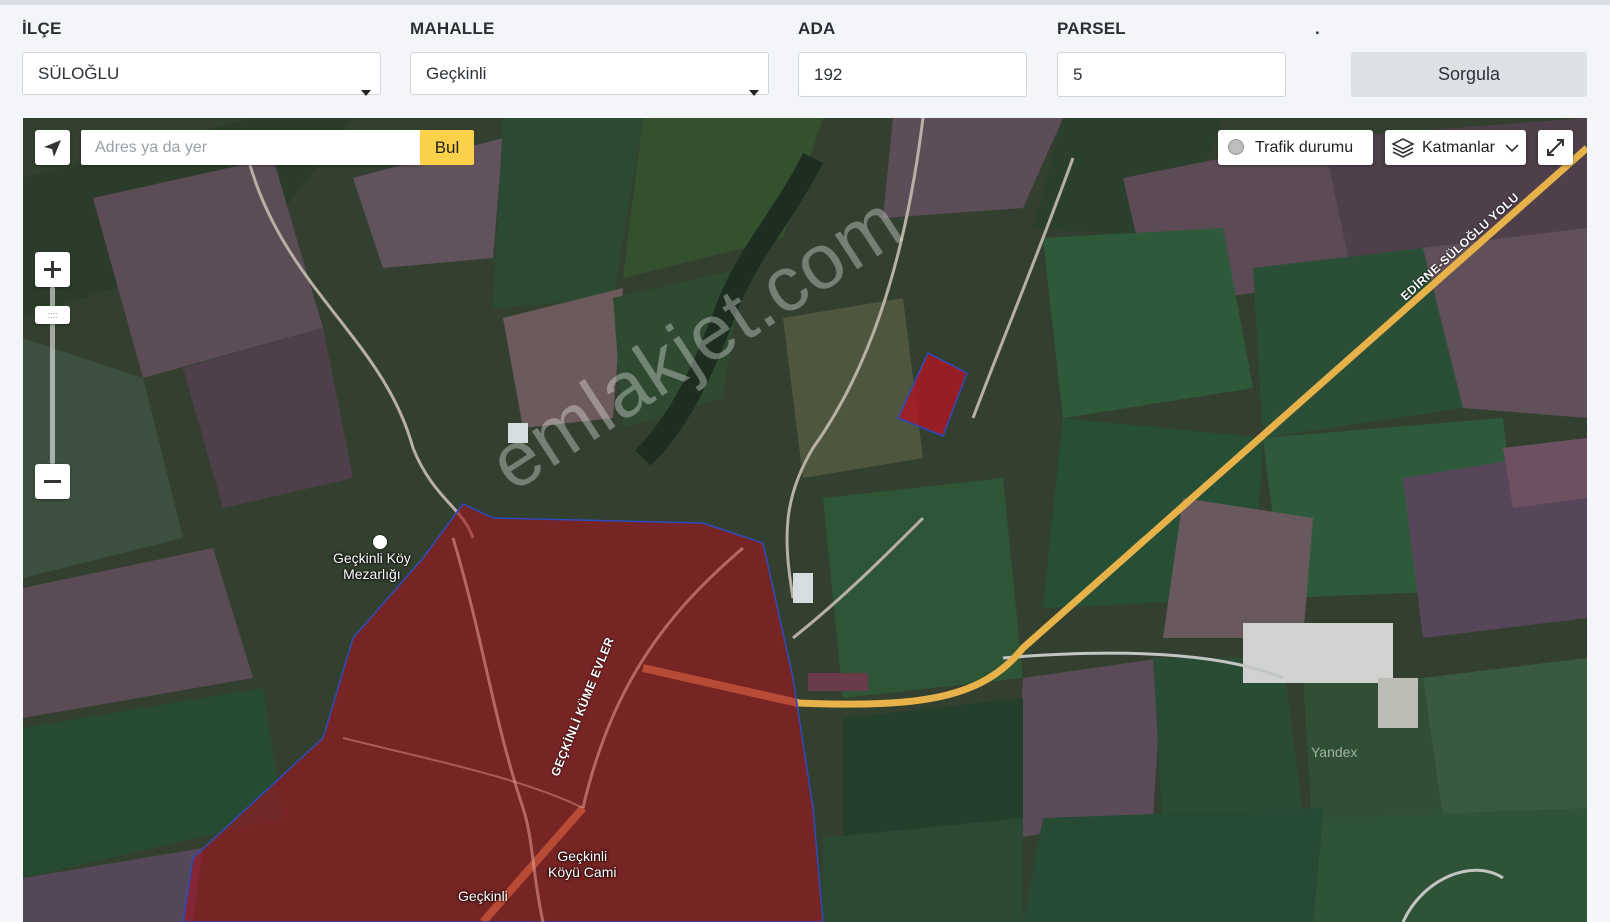 This screenshot has height=922, width=1610. What do you see at coordinates (817, 28) in the screenshot?
I see `block-label: ADA` at bounding box center [817, 28].